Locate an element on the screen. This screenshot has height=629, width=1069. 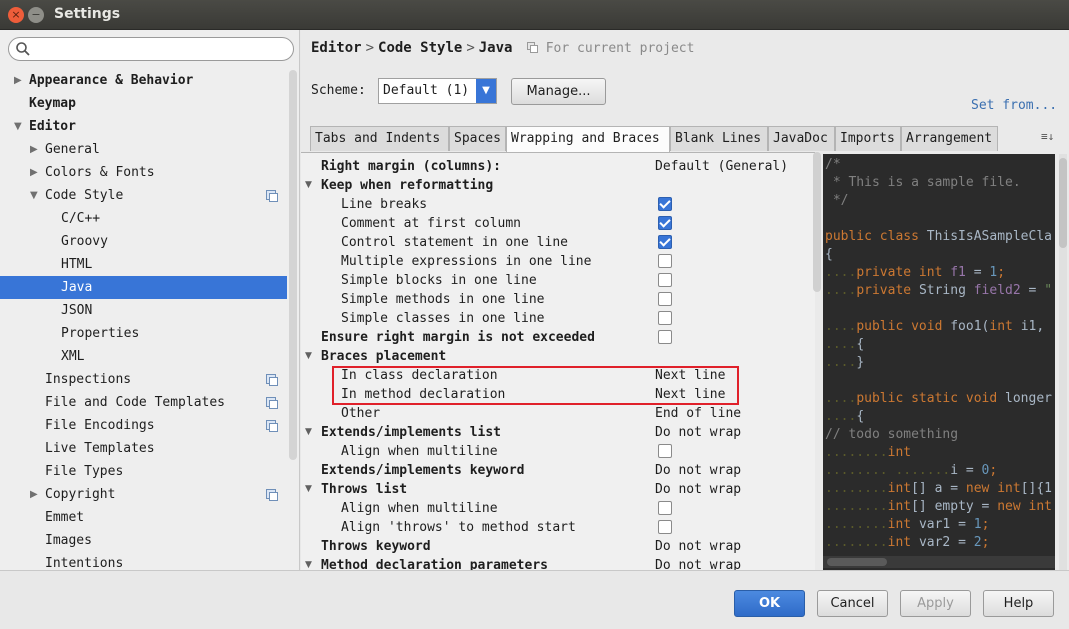
sidebar-item-label: Images is located at coordinates (68, 540).